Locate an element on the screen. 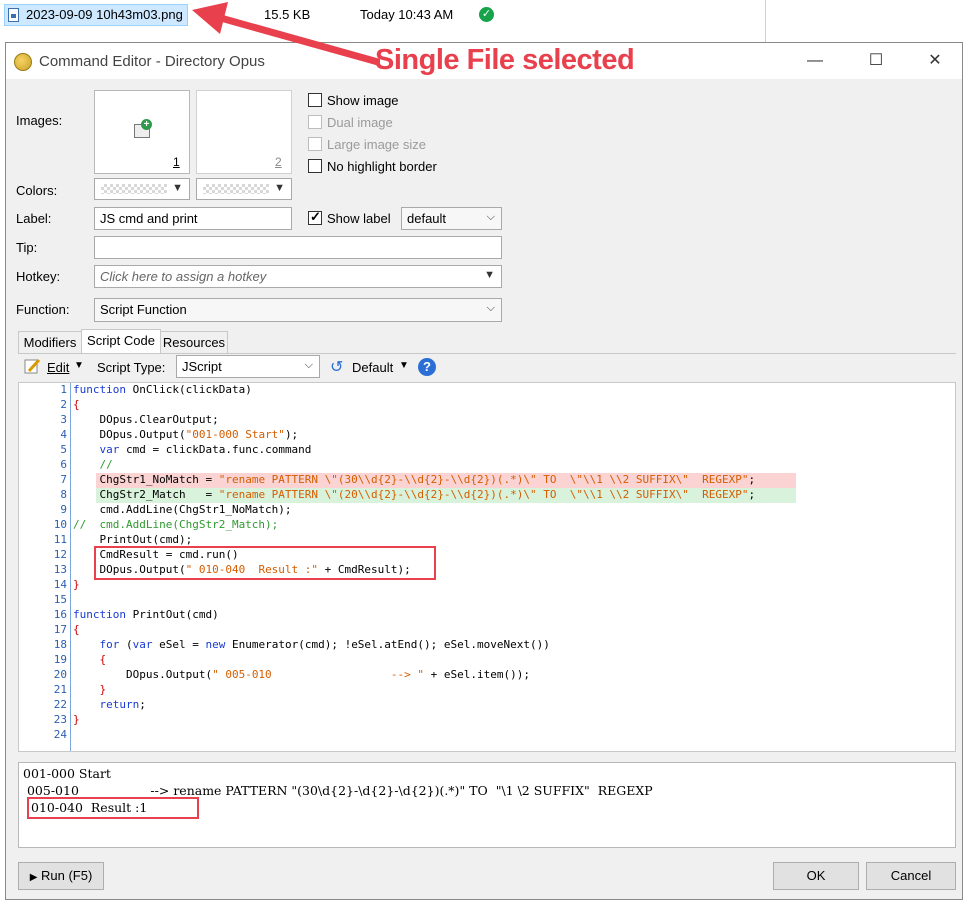 The width and height of the screenshot is (964, 900). line-number: 7 is located at coordinates (63, 479).